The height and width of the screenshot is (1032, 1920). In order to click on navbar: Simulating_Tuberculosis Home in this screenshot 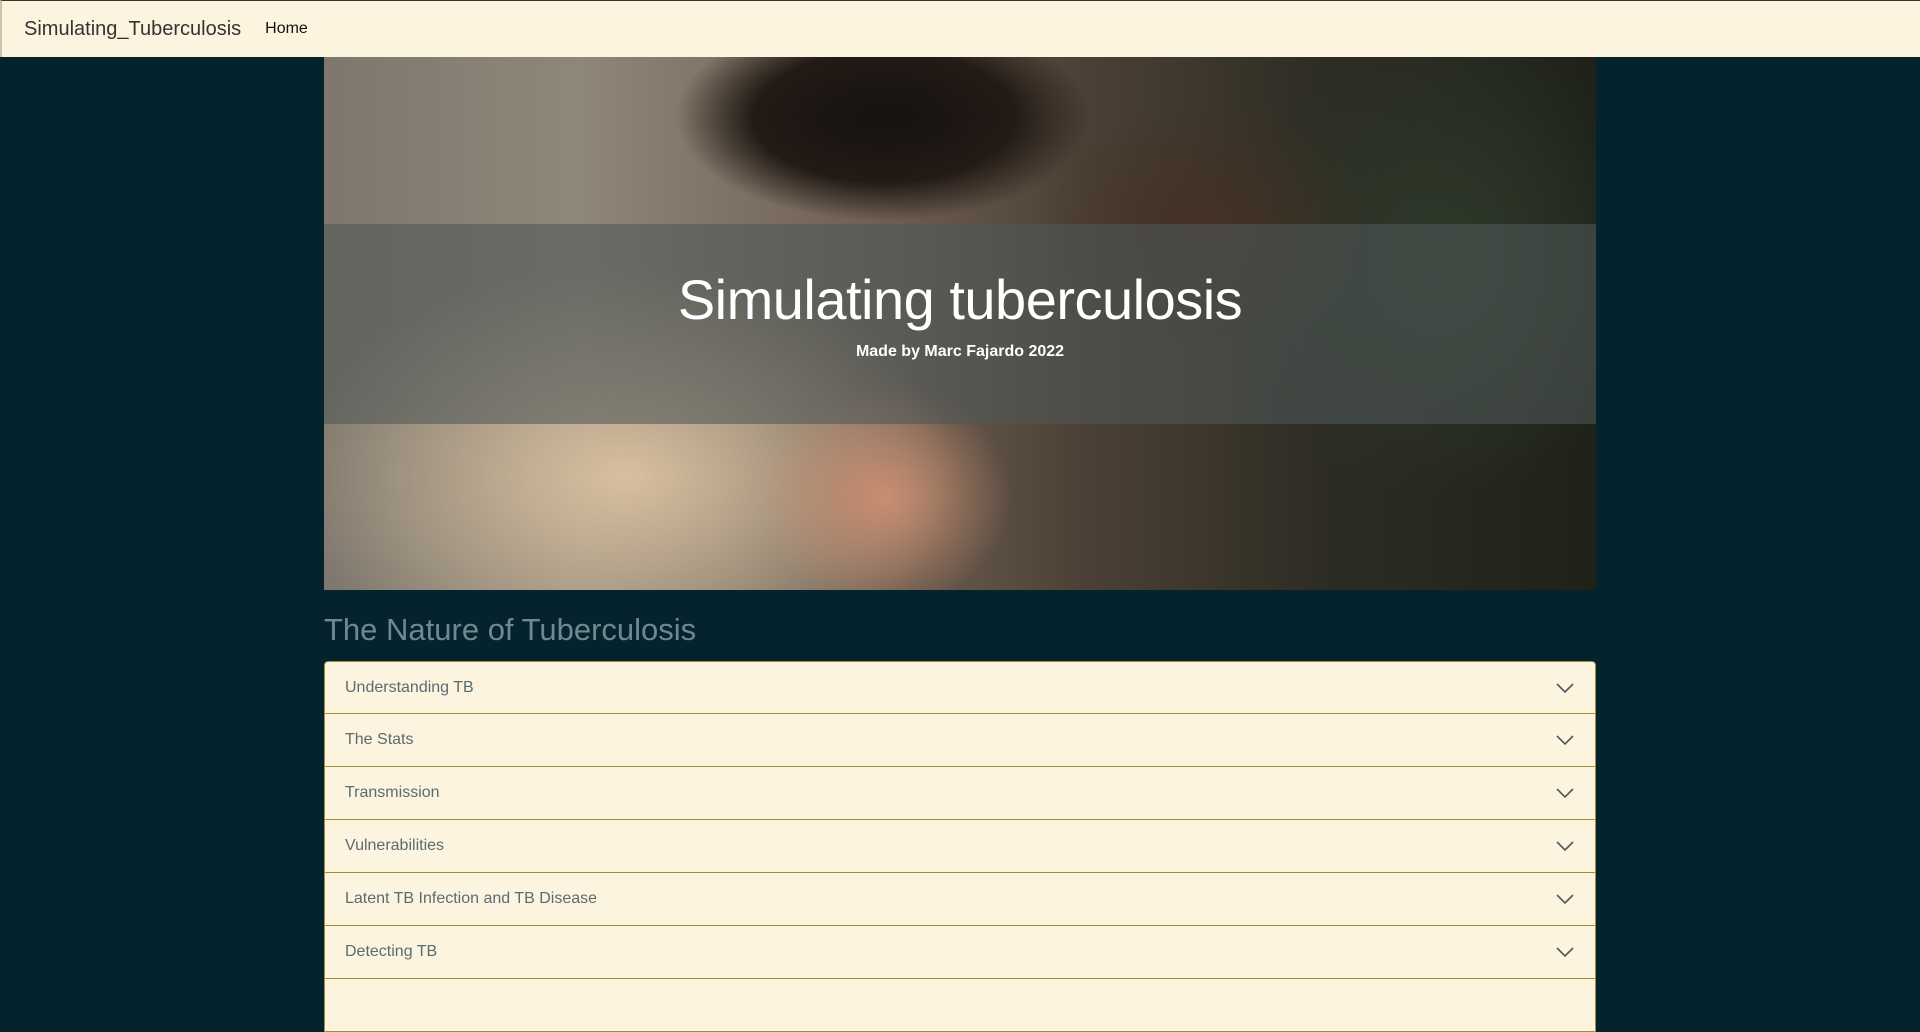, I will do `click(960, 28)`.